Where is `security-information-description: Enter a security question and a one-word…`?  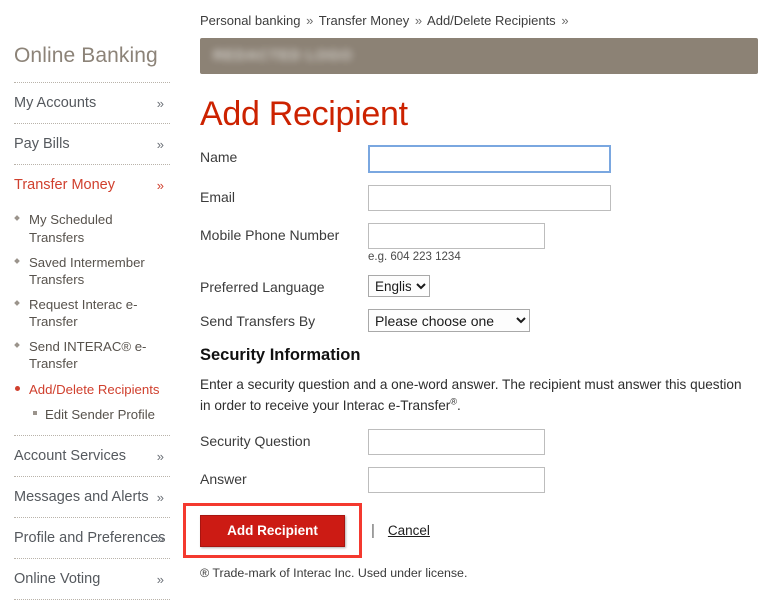
security-information-description: Enter a security question and a one-word… is located at coordinates (472, 395).